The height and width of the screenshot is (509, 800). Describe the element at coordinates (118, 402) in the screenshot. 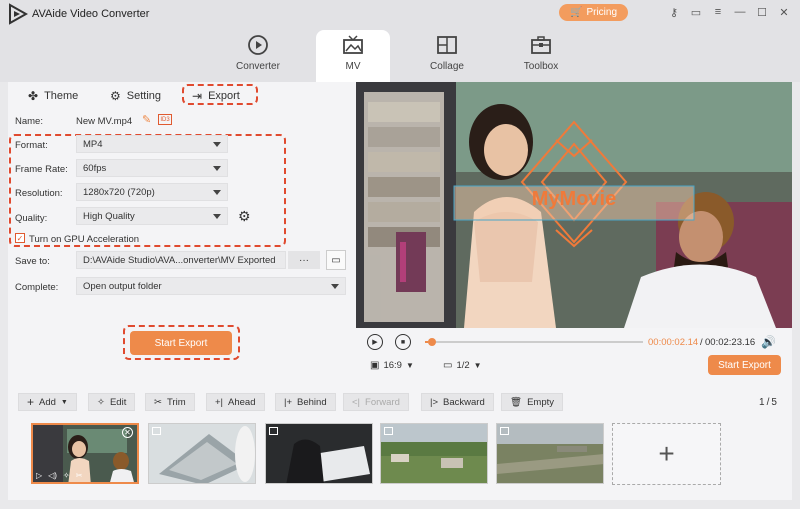

I see `edit-label: Edit` at that location.